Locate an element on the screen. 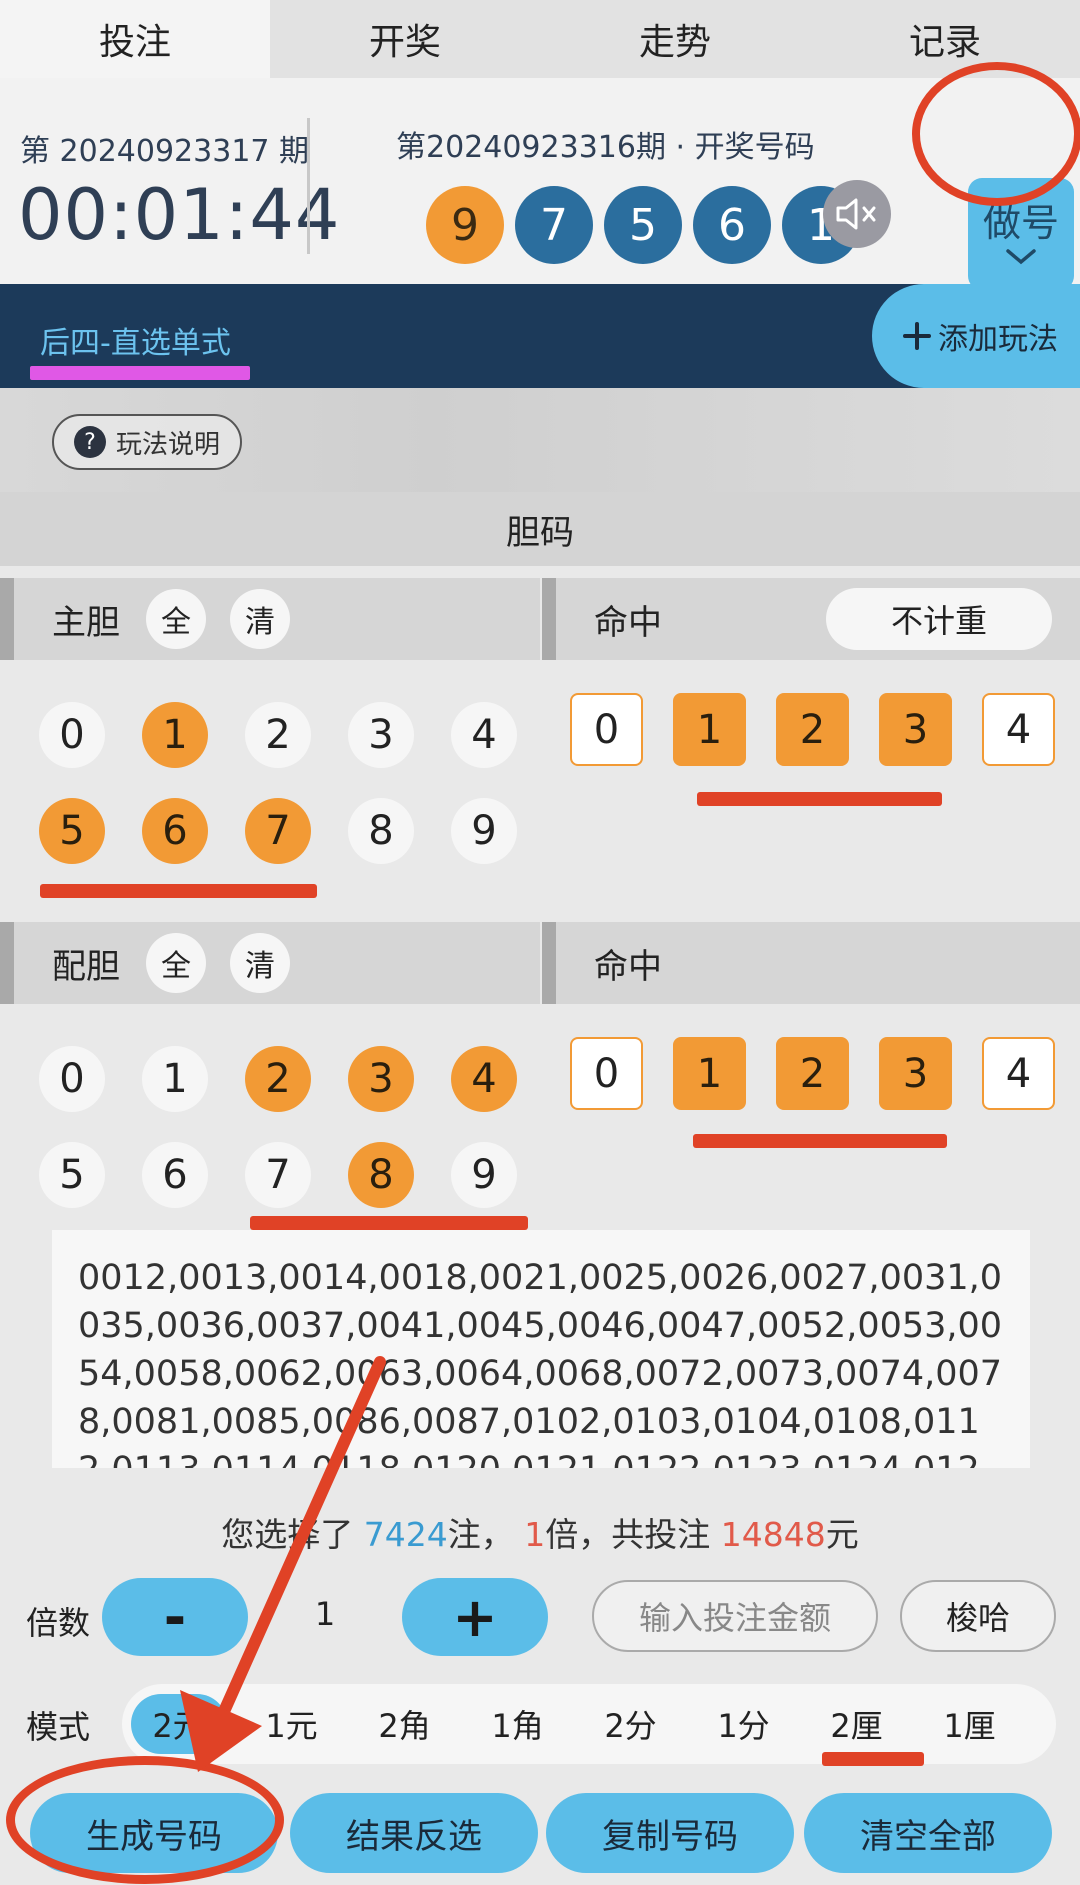 The image size is (1080, 1885). side-dan-label: 配胆 is located at coordinates (86, 966).